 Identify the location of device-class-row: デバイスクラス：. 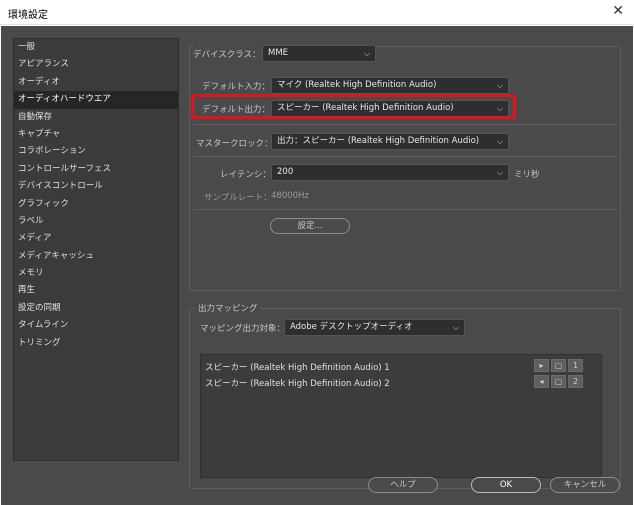
(232, 53).